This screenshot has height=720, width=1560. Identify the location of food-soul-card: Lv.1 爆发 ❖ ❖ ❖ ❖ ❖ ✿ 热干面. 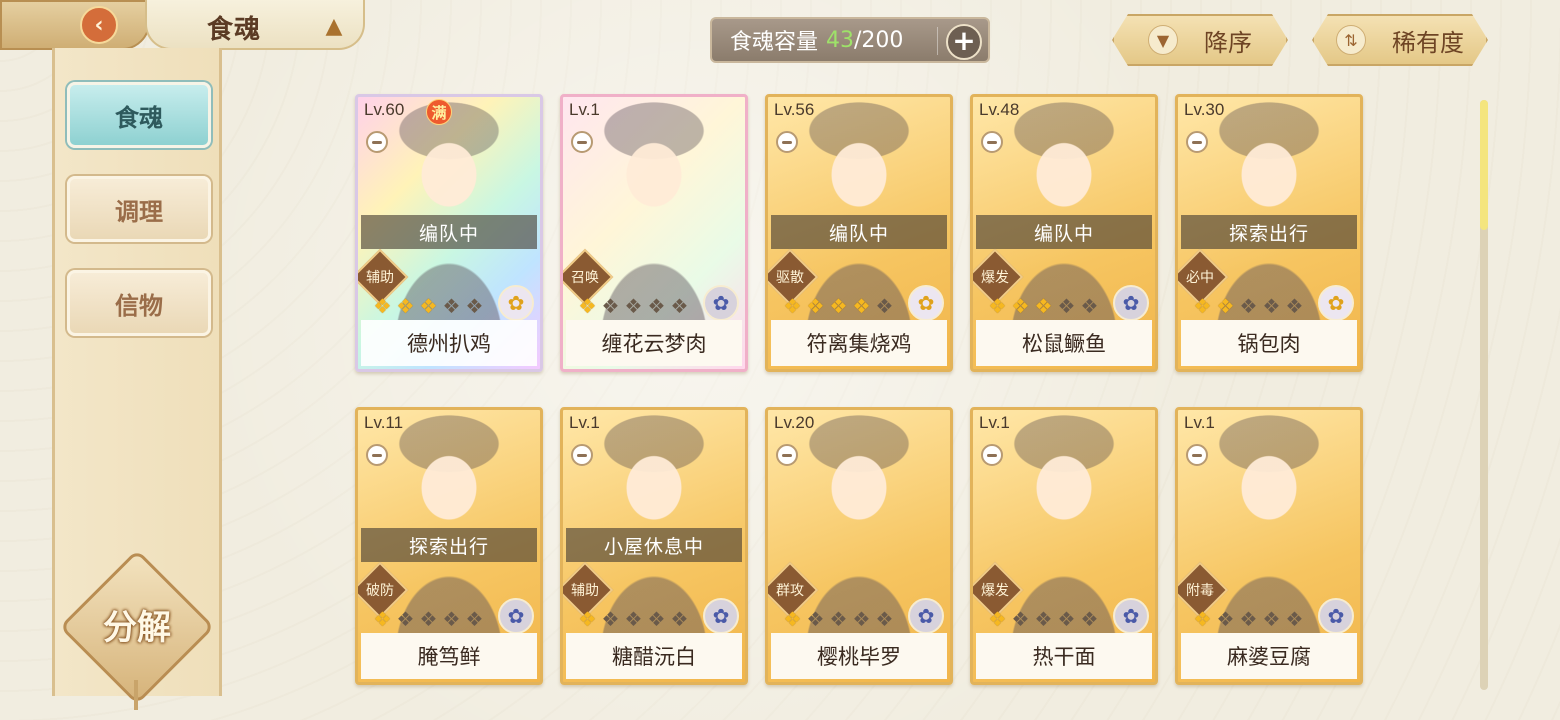
(1064, 546).